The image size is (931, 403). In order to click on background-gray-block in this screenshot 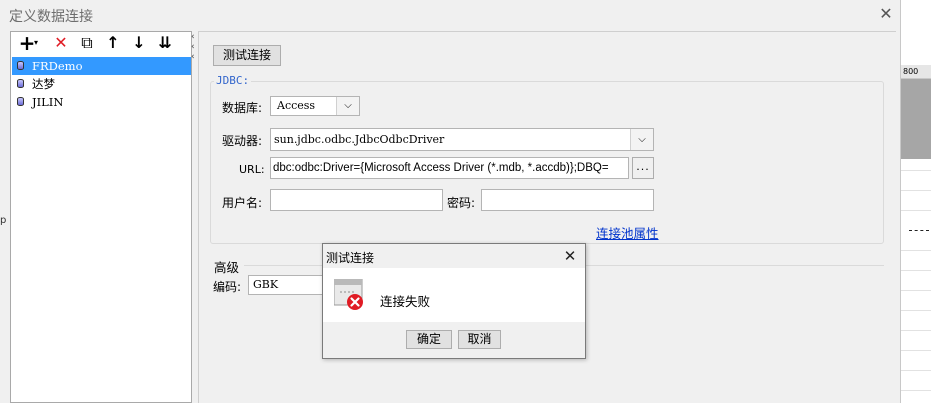, I will do `click(916, 119)`.